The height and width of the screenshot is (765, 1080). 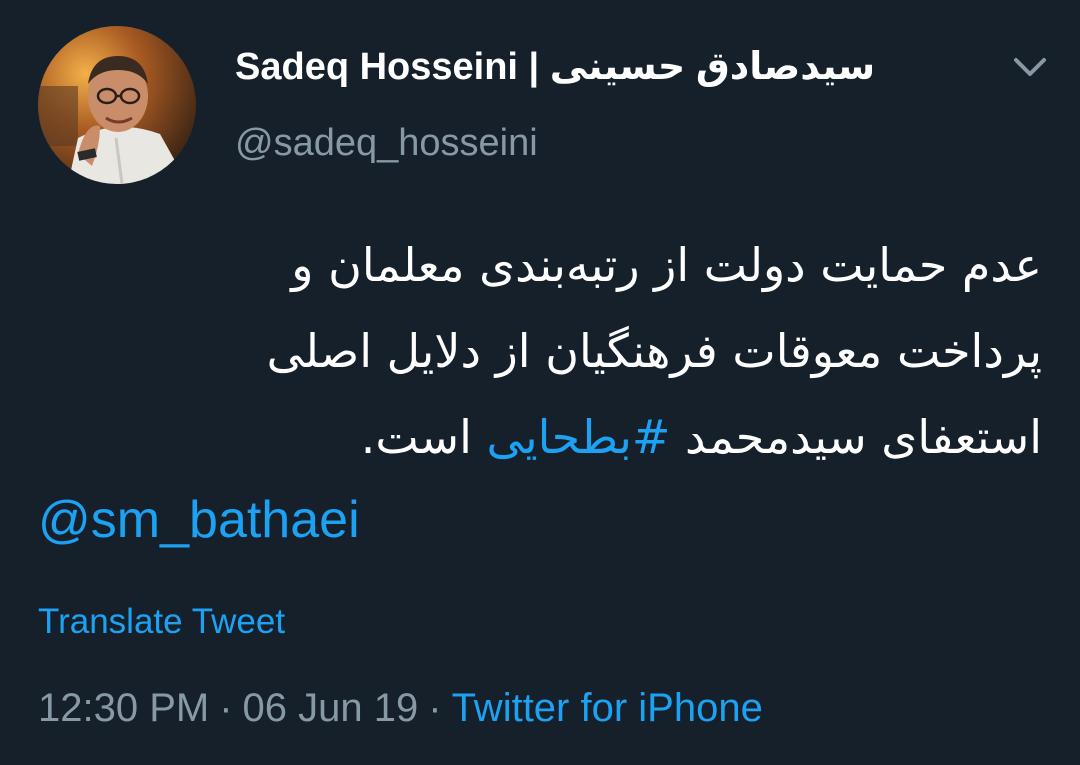 I want to click on tweet-time: 12:30 PM, so click(x=123, y=708).